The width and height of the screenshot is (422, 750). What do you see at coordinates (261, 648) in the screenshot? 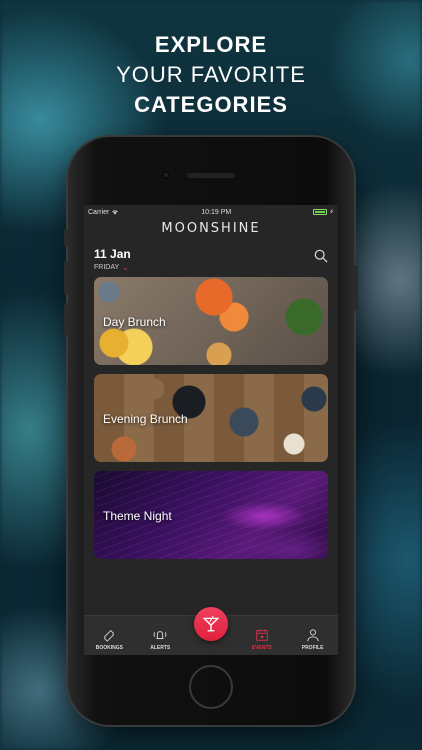
I see `tab-label: EVENTS` at bounding box center [261, 648].